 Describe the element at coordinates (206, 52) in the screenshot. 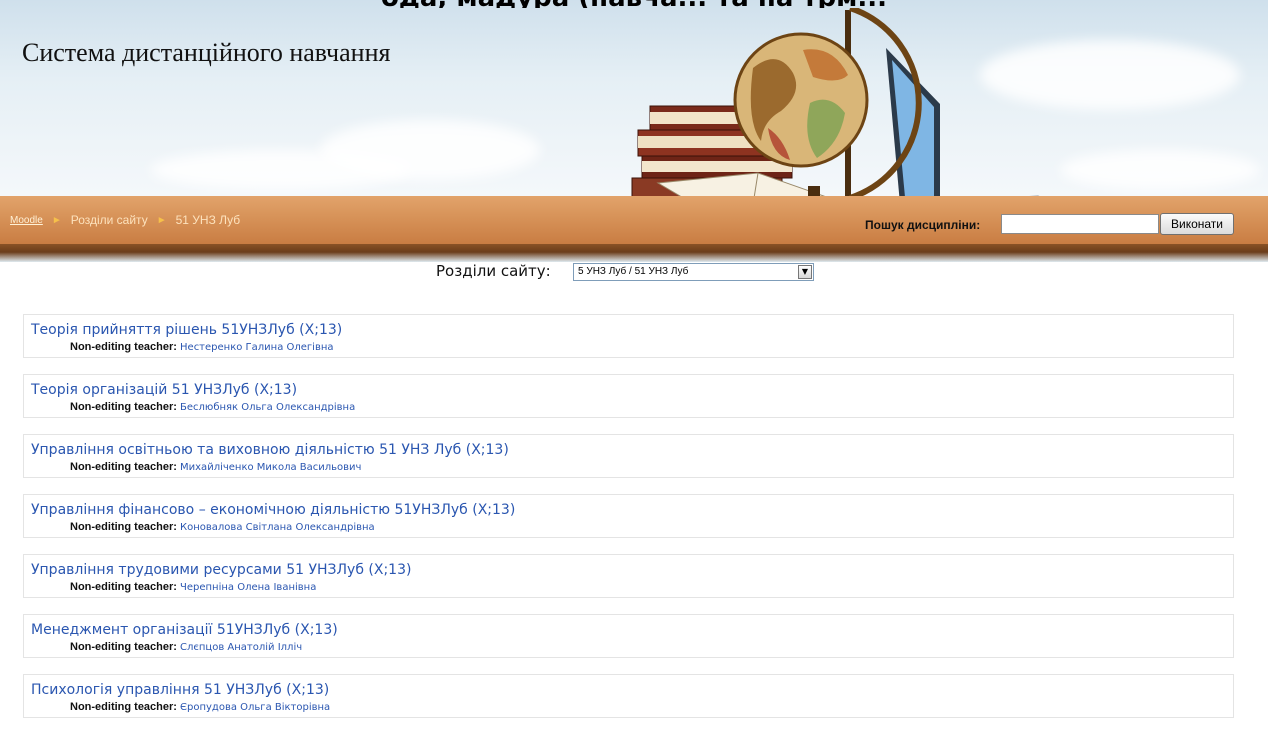

I see `site-title: Система дистанційного навчання` at that location.